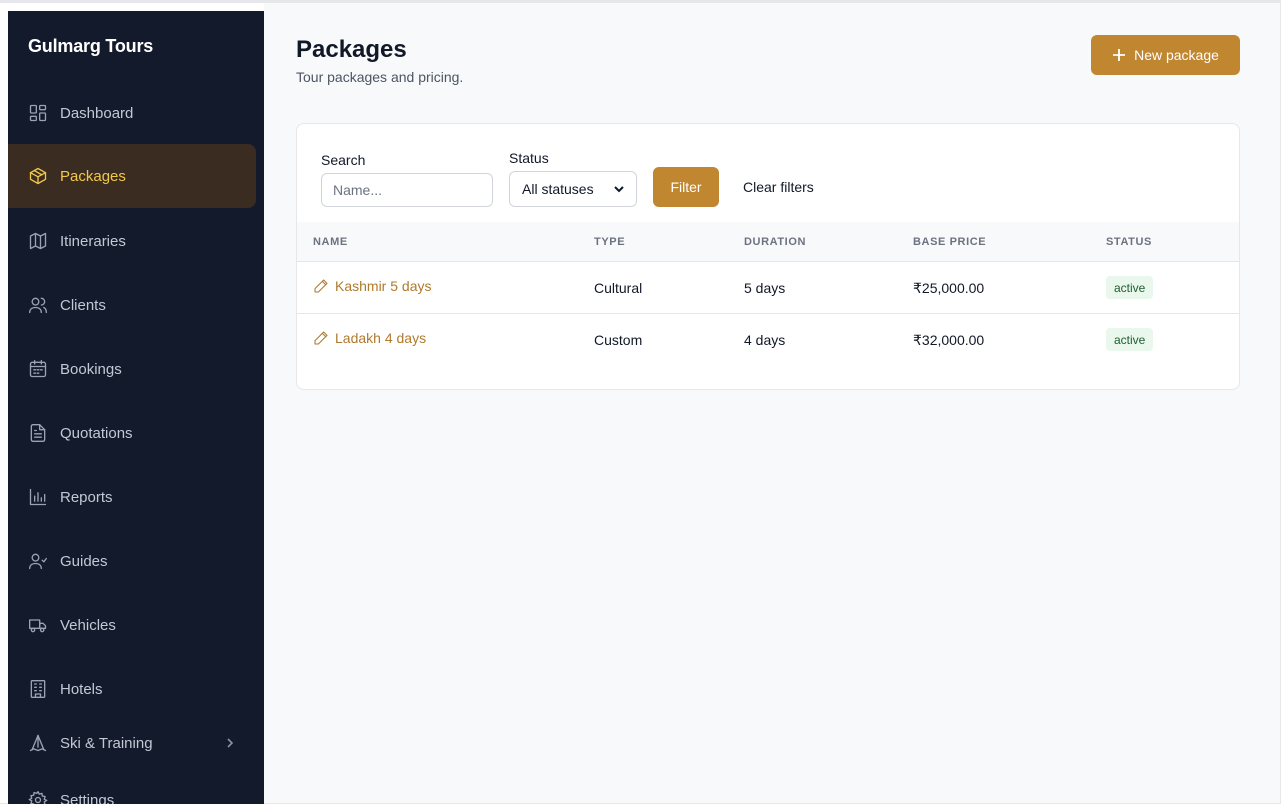  Describe the element at coordinates (84, 561) in the screenshot. I see `sidebar-item-label: Guides` at that location.